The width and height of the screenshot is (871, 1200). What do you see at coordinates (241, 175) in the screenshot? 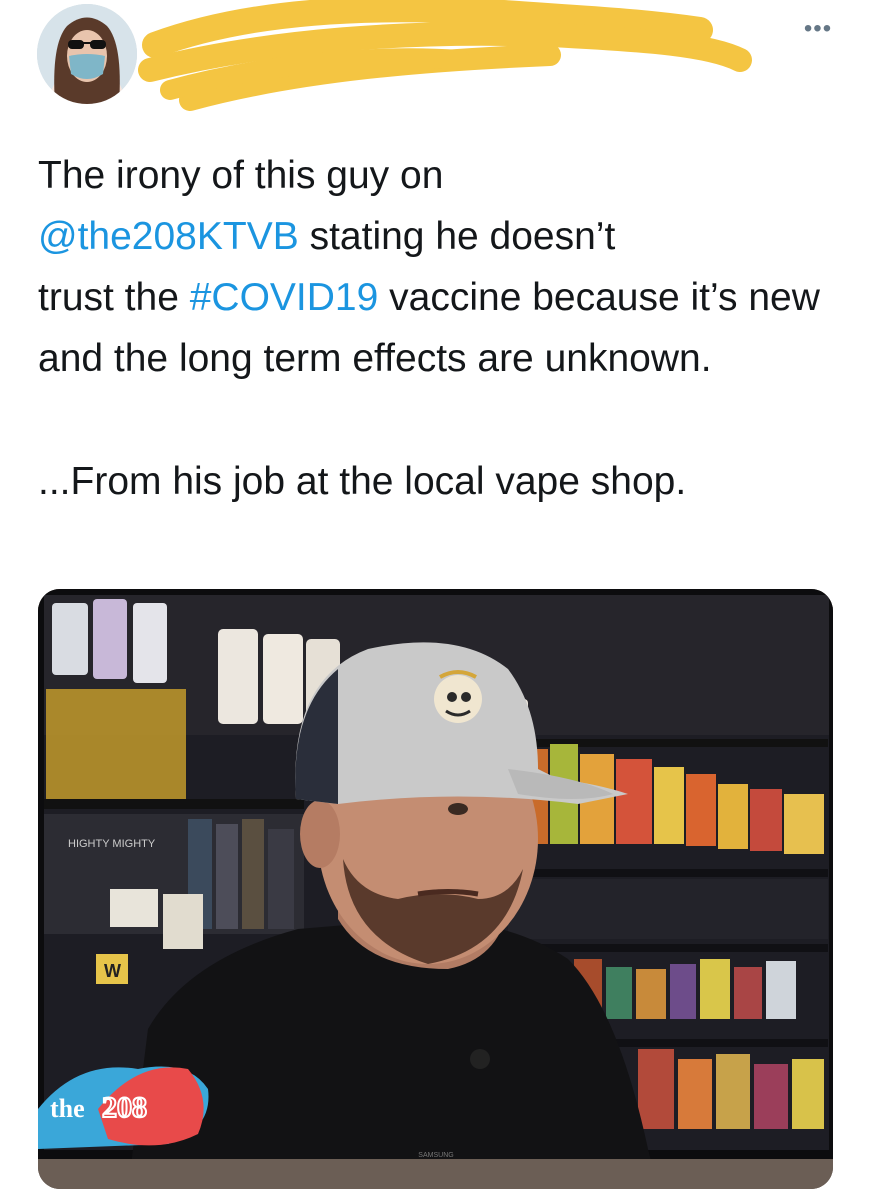
I see `tweet-text-segment: The irony of this guy on` at bounding box center [241, 175].